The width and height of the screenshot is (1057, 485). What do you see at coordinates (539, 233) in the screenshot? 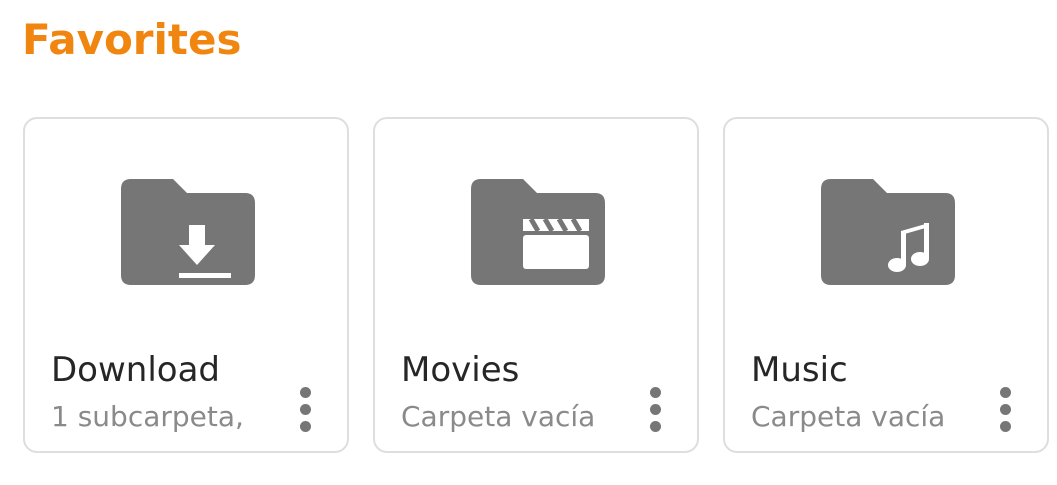
I see `folder-movies-icon` at bounding box center [539, 233].